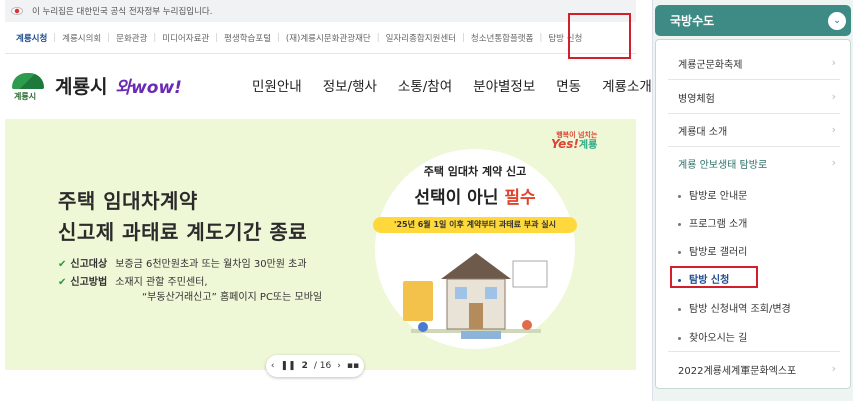 This screenshot has height=401, width=854. Describe the element at coordinates (421, 38) in the screenshot. I see `site-tab-job-center: 일자리종합지원센터` at that location.